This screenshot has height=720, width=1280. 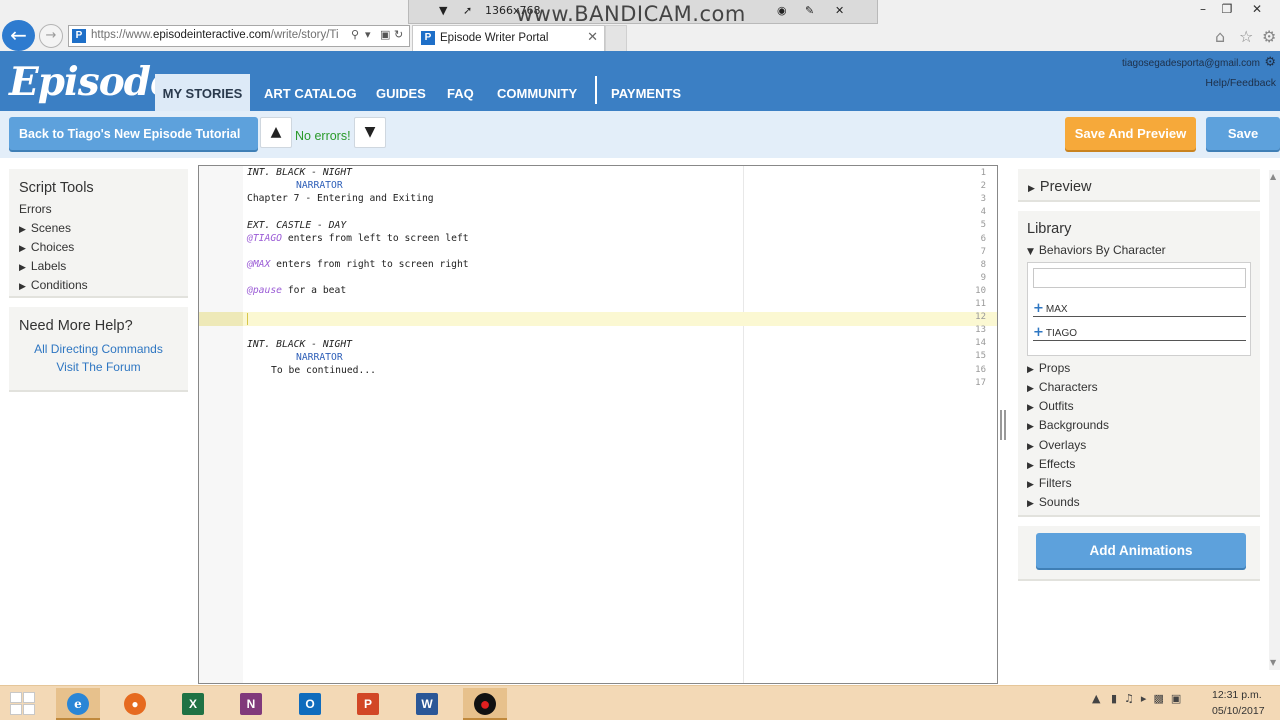 I want to click on library-item-characters: ▶ Characters, so click(x=1062, y=387).